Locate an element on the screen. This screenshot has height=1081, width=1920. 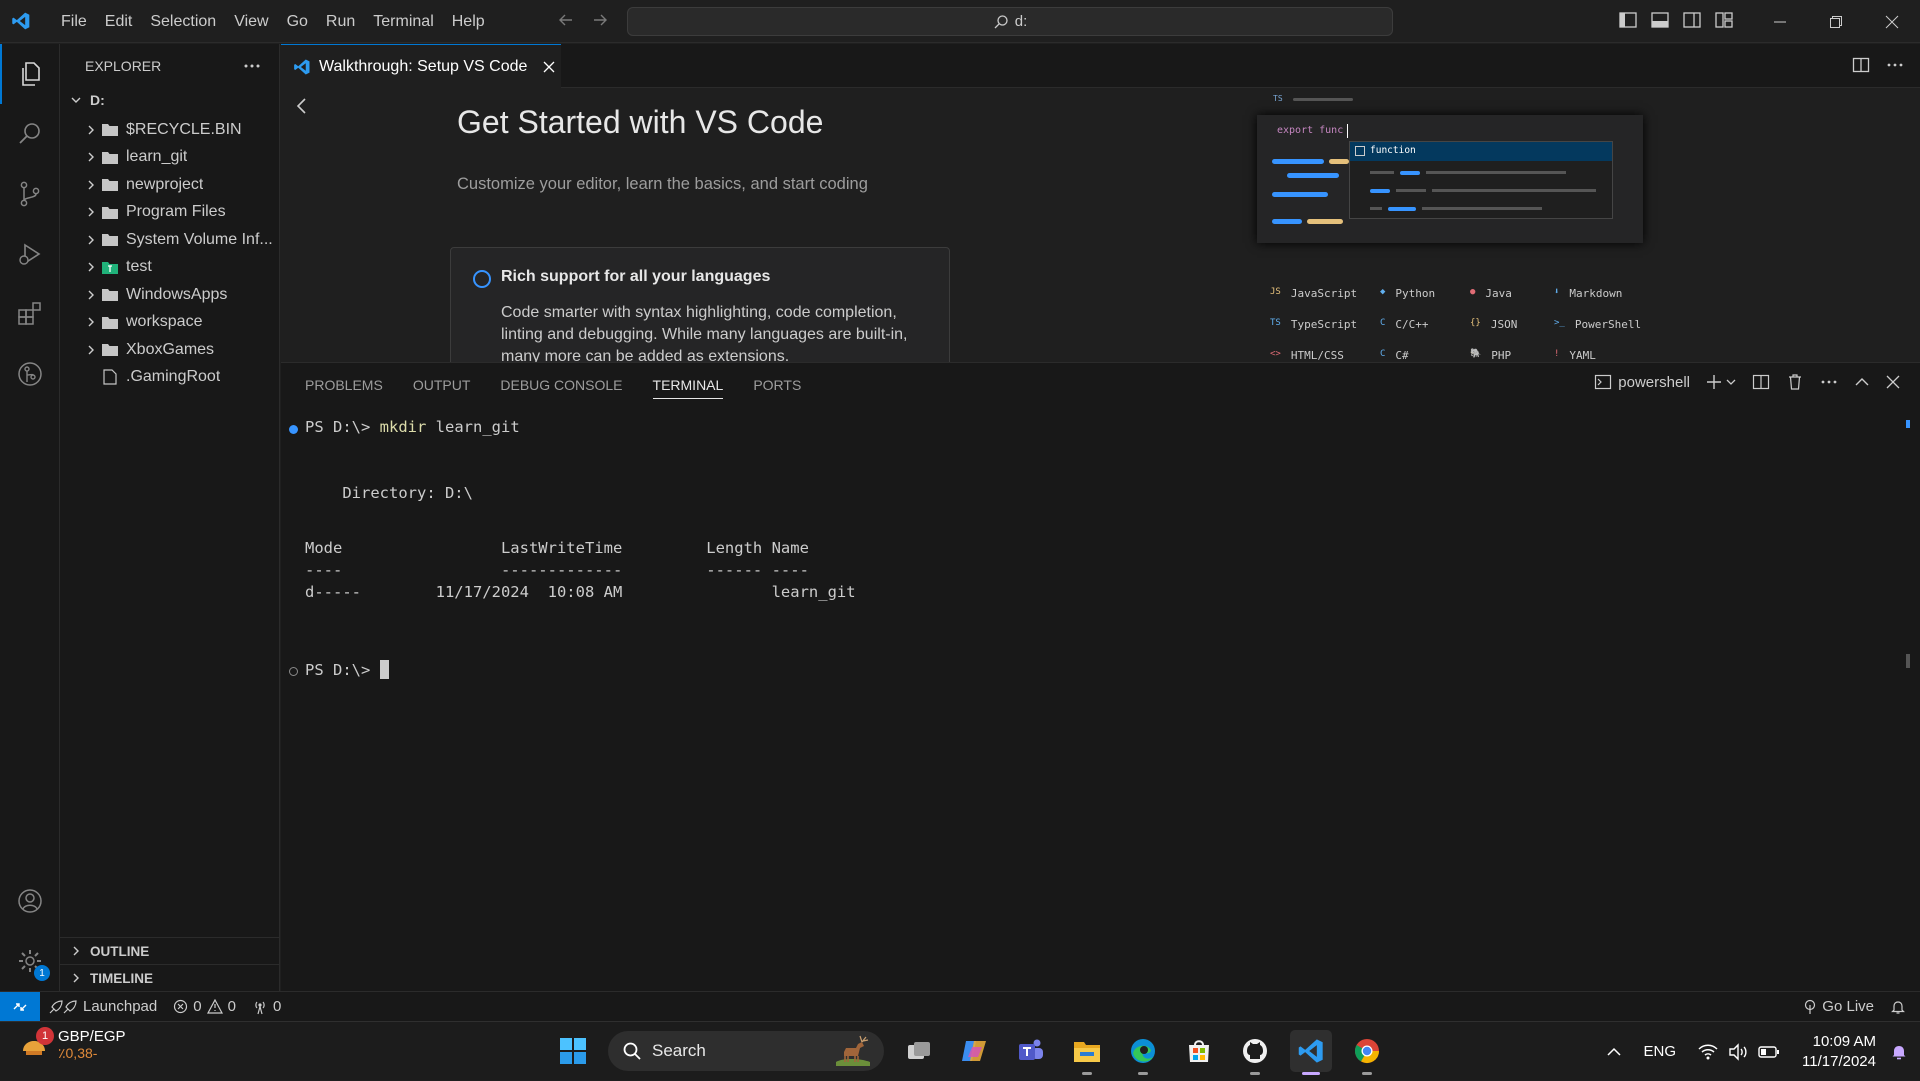
launchpad-item: Launchpad is located at coordinates (102, 1006).